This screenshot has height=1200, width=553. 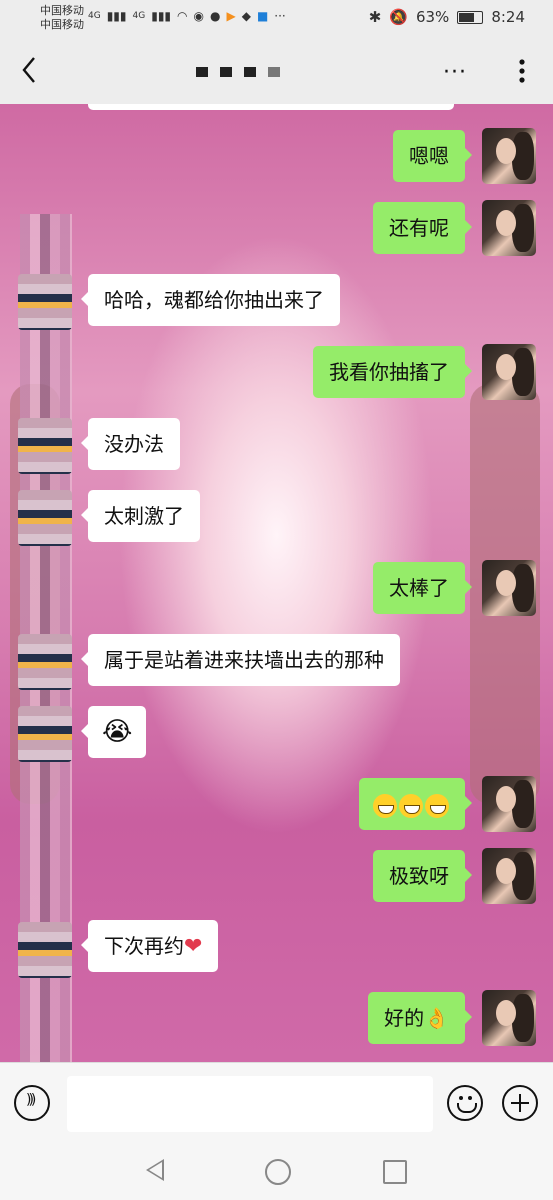 What do you see at coordinates (250, 1104) in the screenshot?
I see `message-input` at bounding box center [250, 1104].